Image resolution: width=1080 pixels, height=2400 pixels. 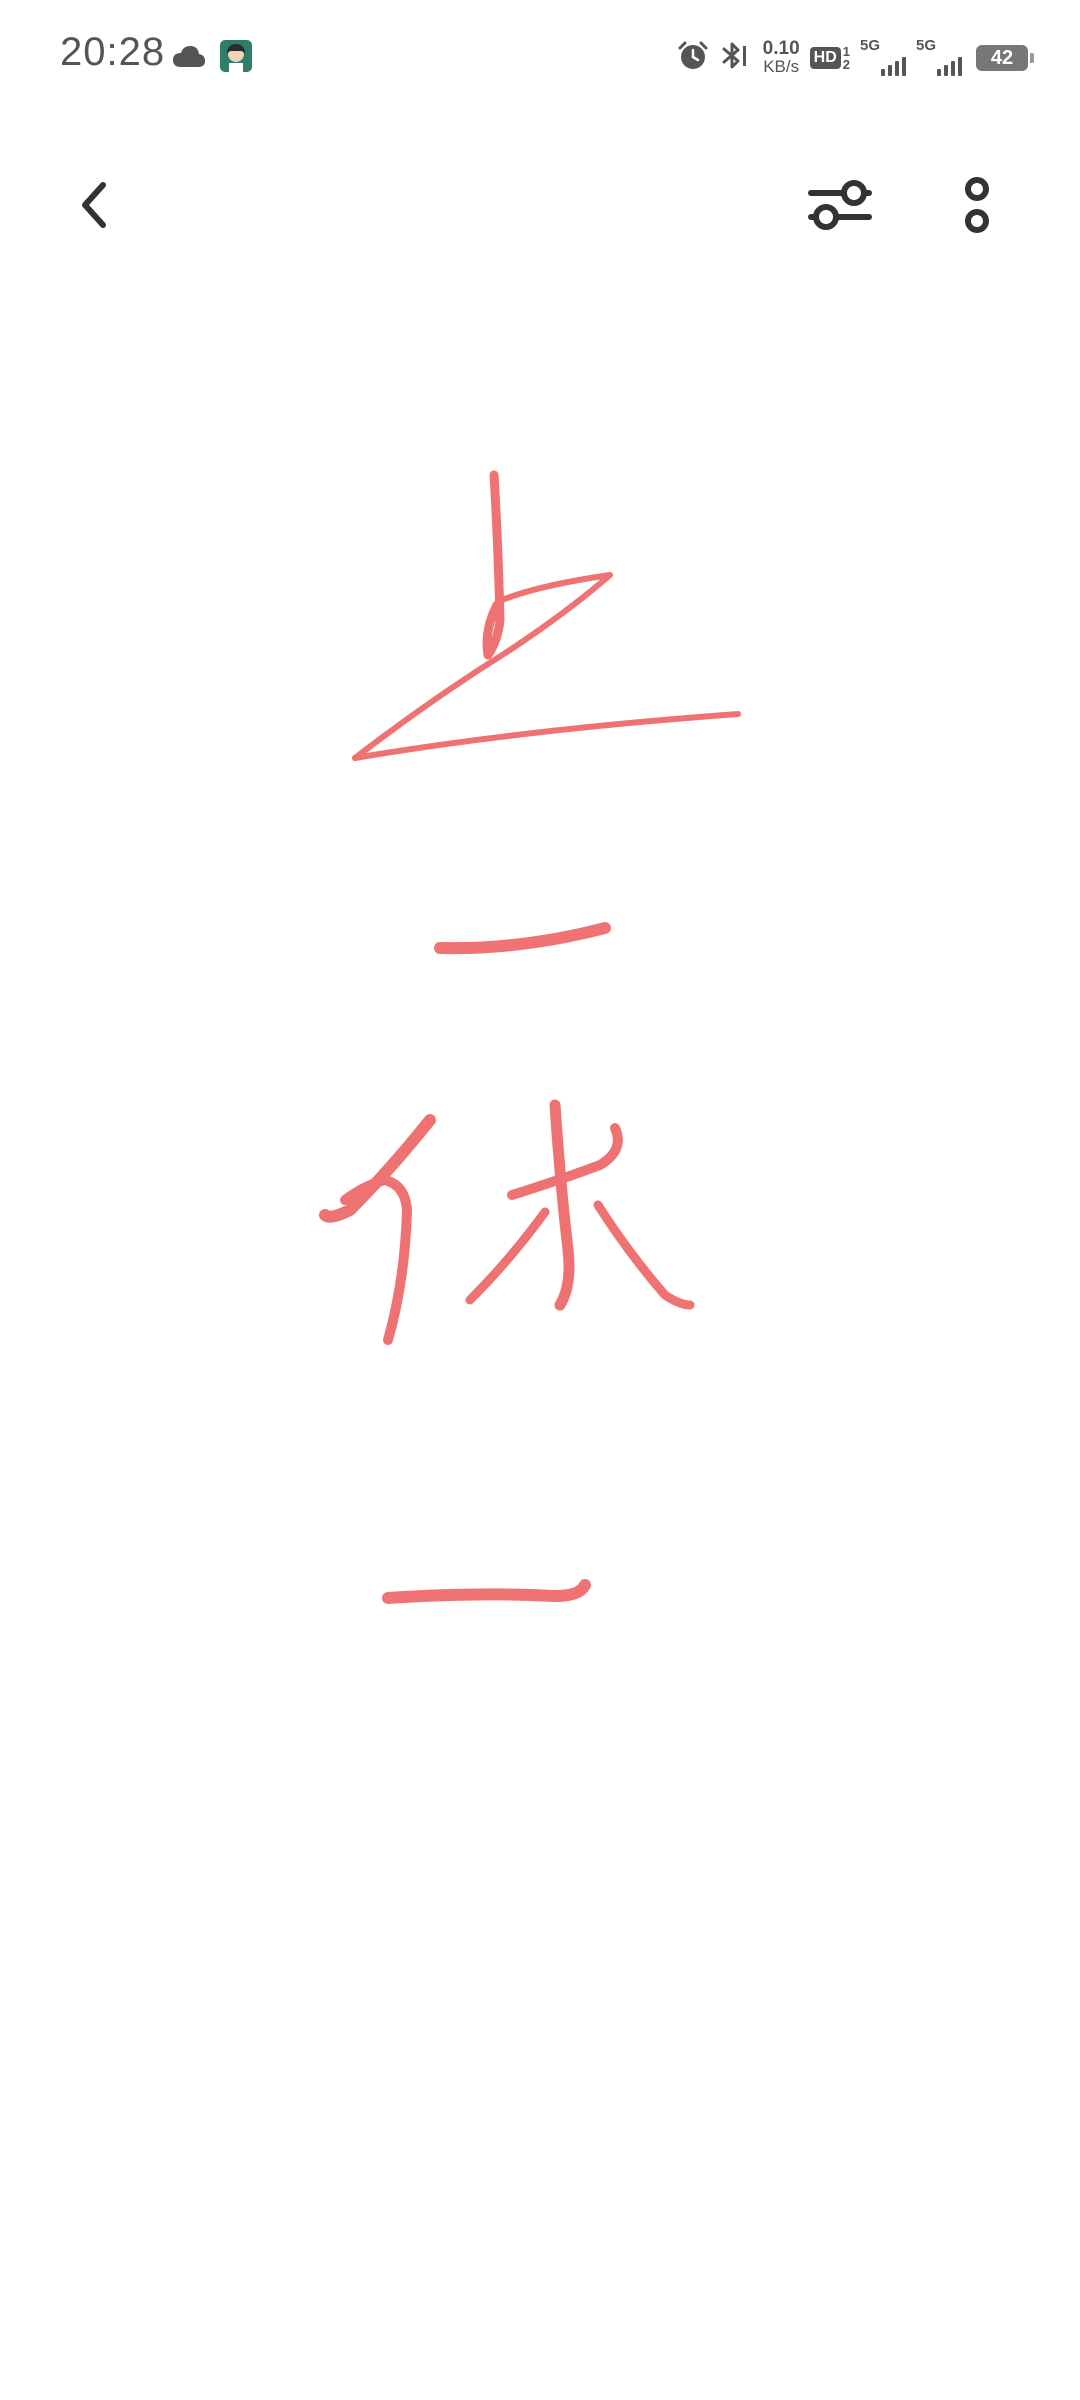 What do you see at coordinates (781, 66) in the screenshot?
I see `network-speed-unit: KB/s` at bounding box center [781, 66].